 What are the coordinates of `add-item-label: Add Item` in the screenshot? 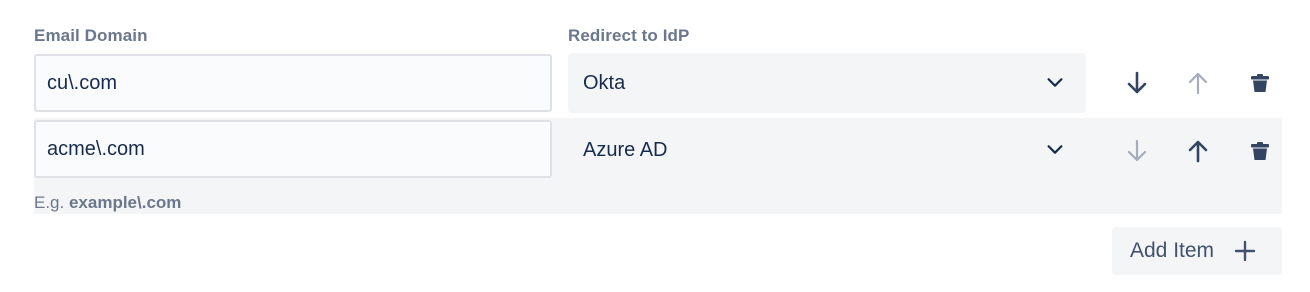 It's located at (1172, 250).